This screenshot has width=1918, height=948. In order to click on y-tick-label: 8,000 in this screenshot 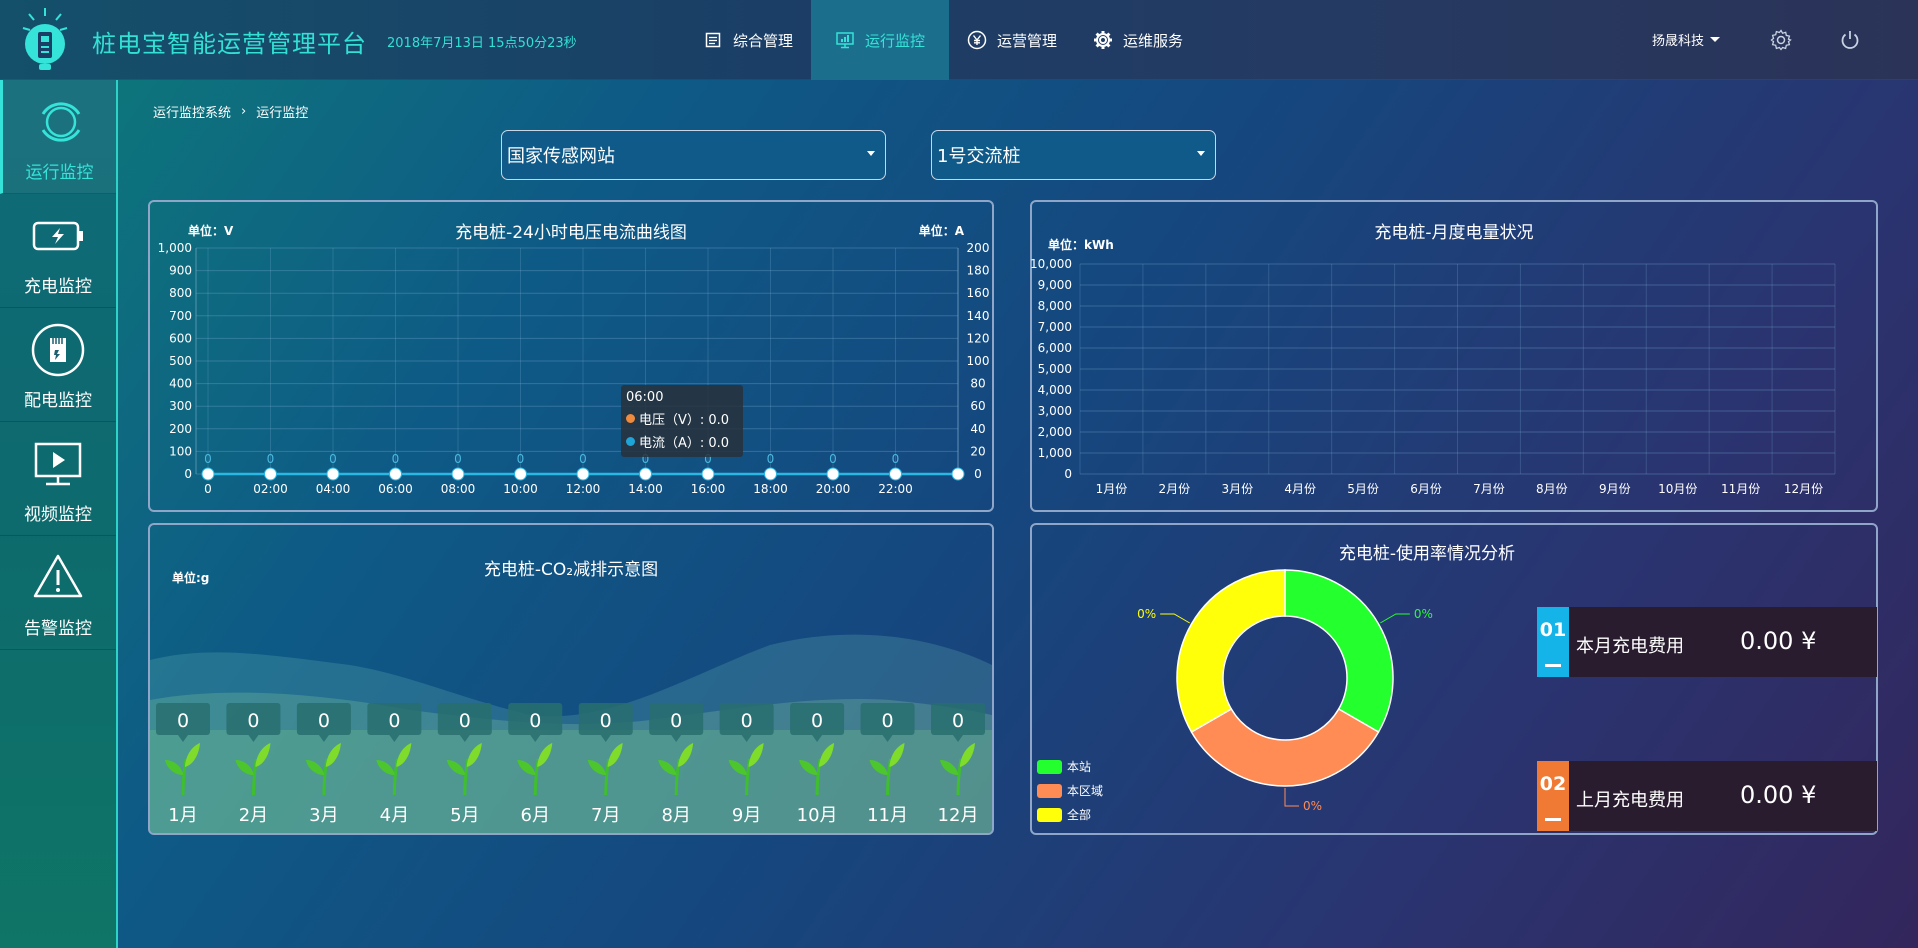, I will do `click(1055, 306)`.